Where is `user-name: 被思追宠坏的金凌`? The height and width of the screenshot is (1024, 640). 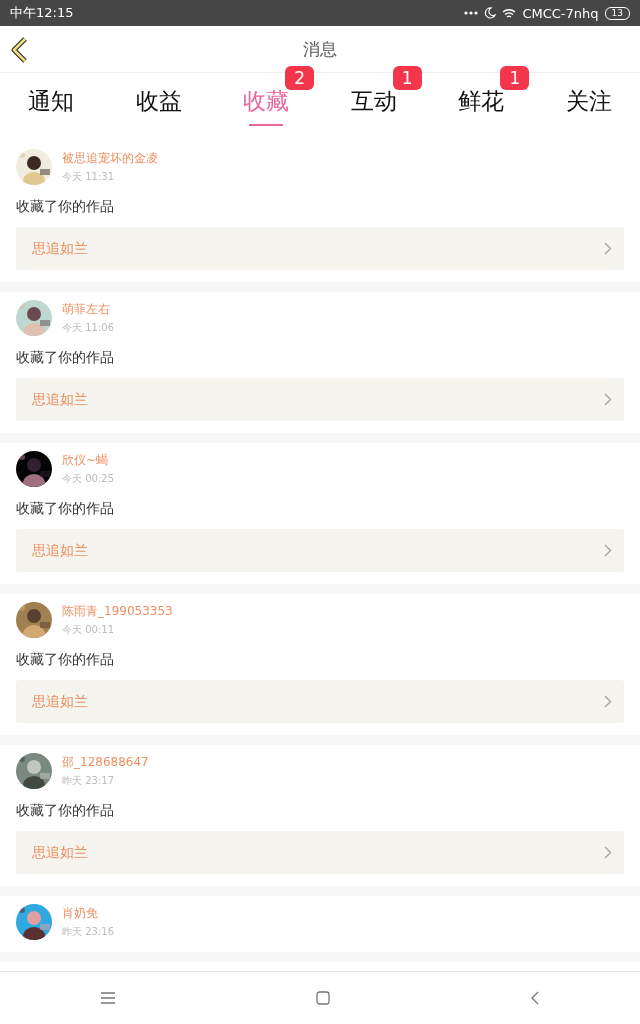
user-name: 被思追宠坏的金凌 is located at coordinates (110, 158).